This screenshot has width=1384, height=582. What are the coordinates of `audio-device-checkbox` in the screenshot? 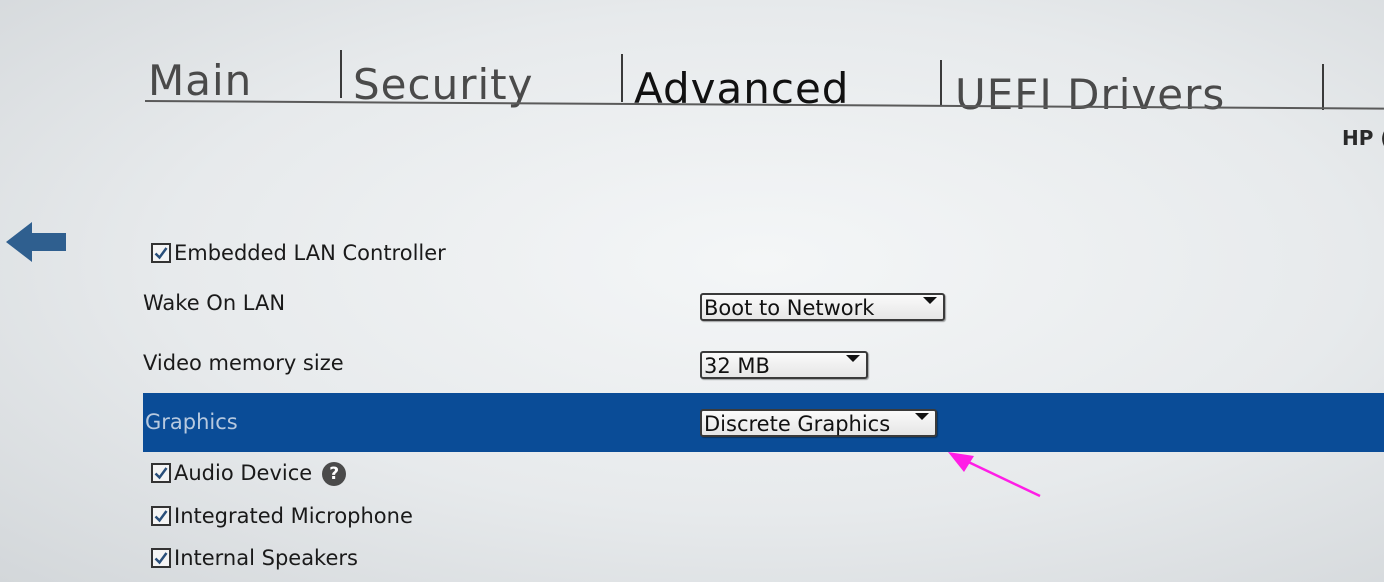 It's located at (161, 473).